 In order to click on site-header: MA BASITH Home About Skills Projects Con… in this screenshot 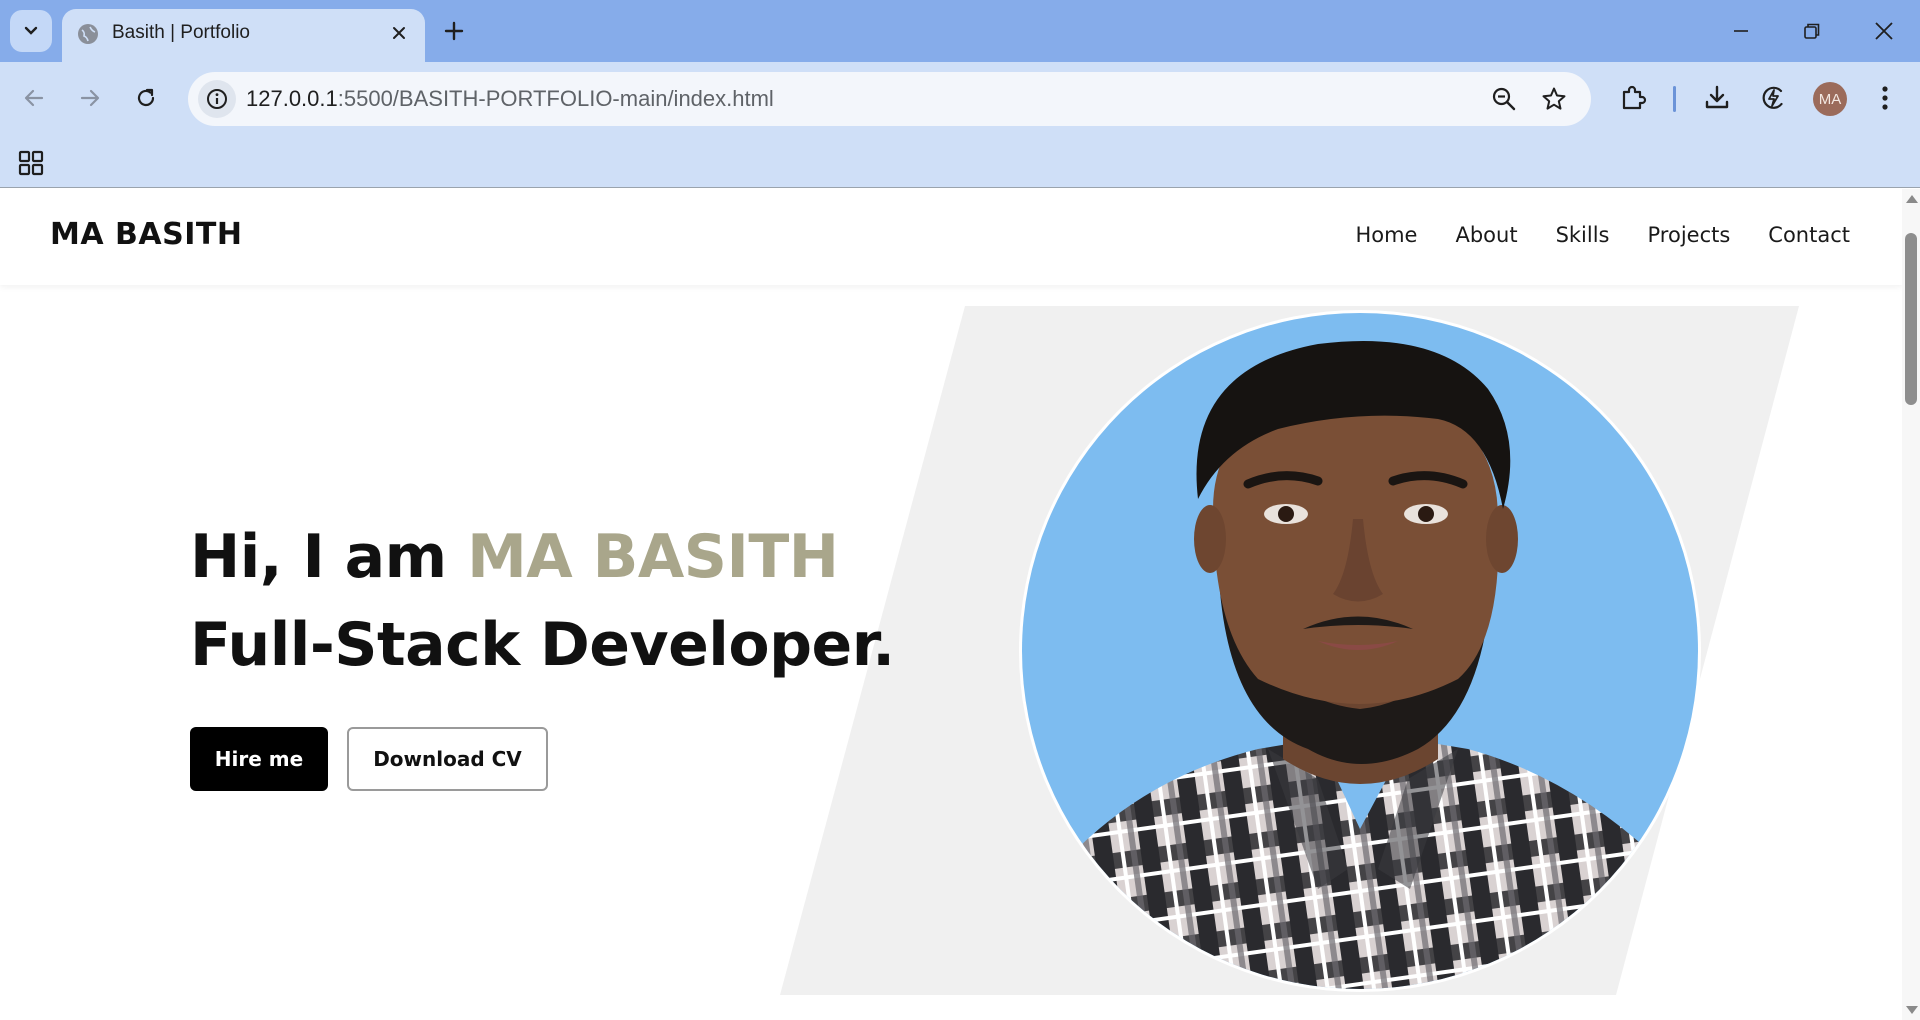, I will do `click(951, 237)`.